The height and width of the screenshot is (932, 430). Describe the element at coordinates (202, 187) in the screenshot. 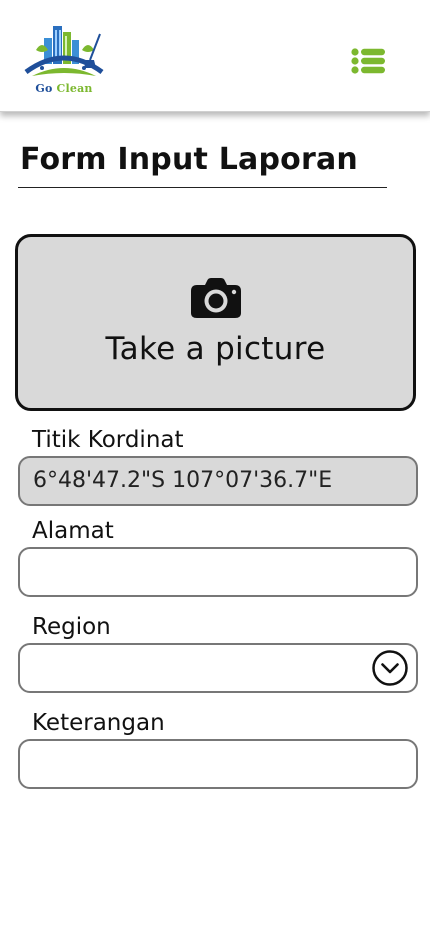

I see `title-divider` at that location.